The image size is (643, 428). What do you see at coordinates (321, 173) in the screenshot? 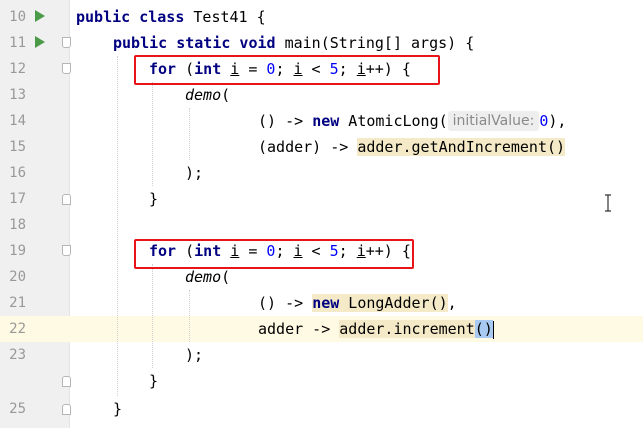
I see `code-line: 16 );` at bounding box center [321, 173].